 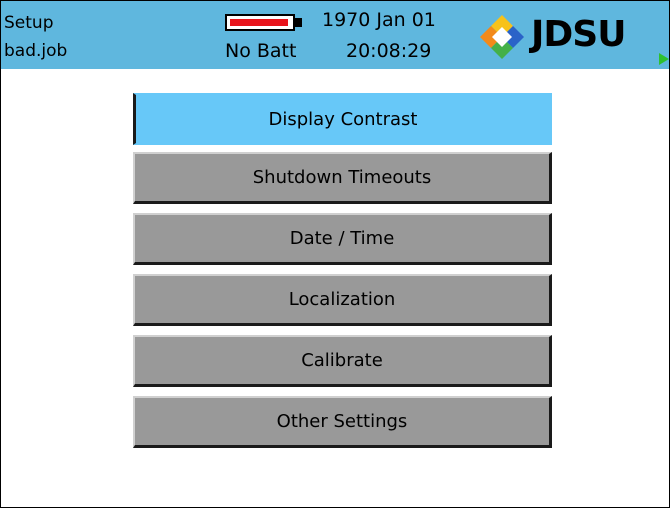 I want to click on battery-fill, so click(x=259, y=22).